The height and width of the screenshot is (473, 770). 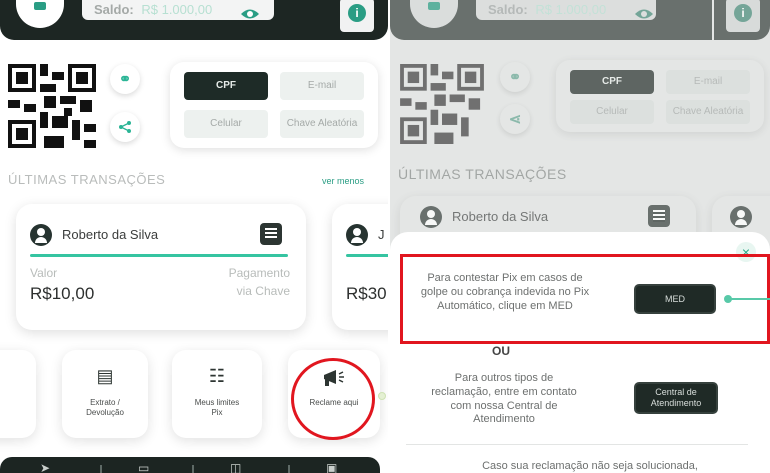 I want to click on card-icon: ▭, so click(x=143, y=467).